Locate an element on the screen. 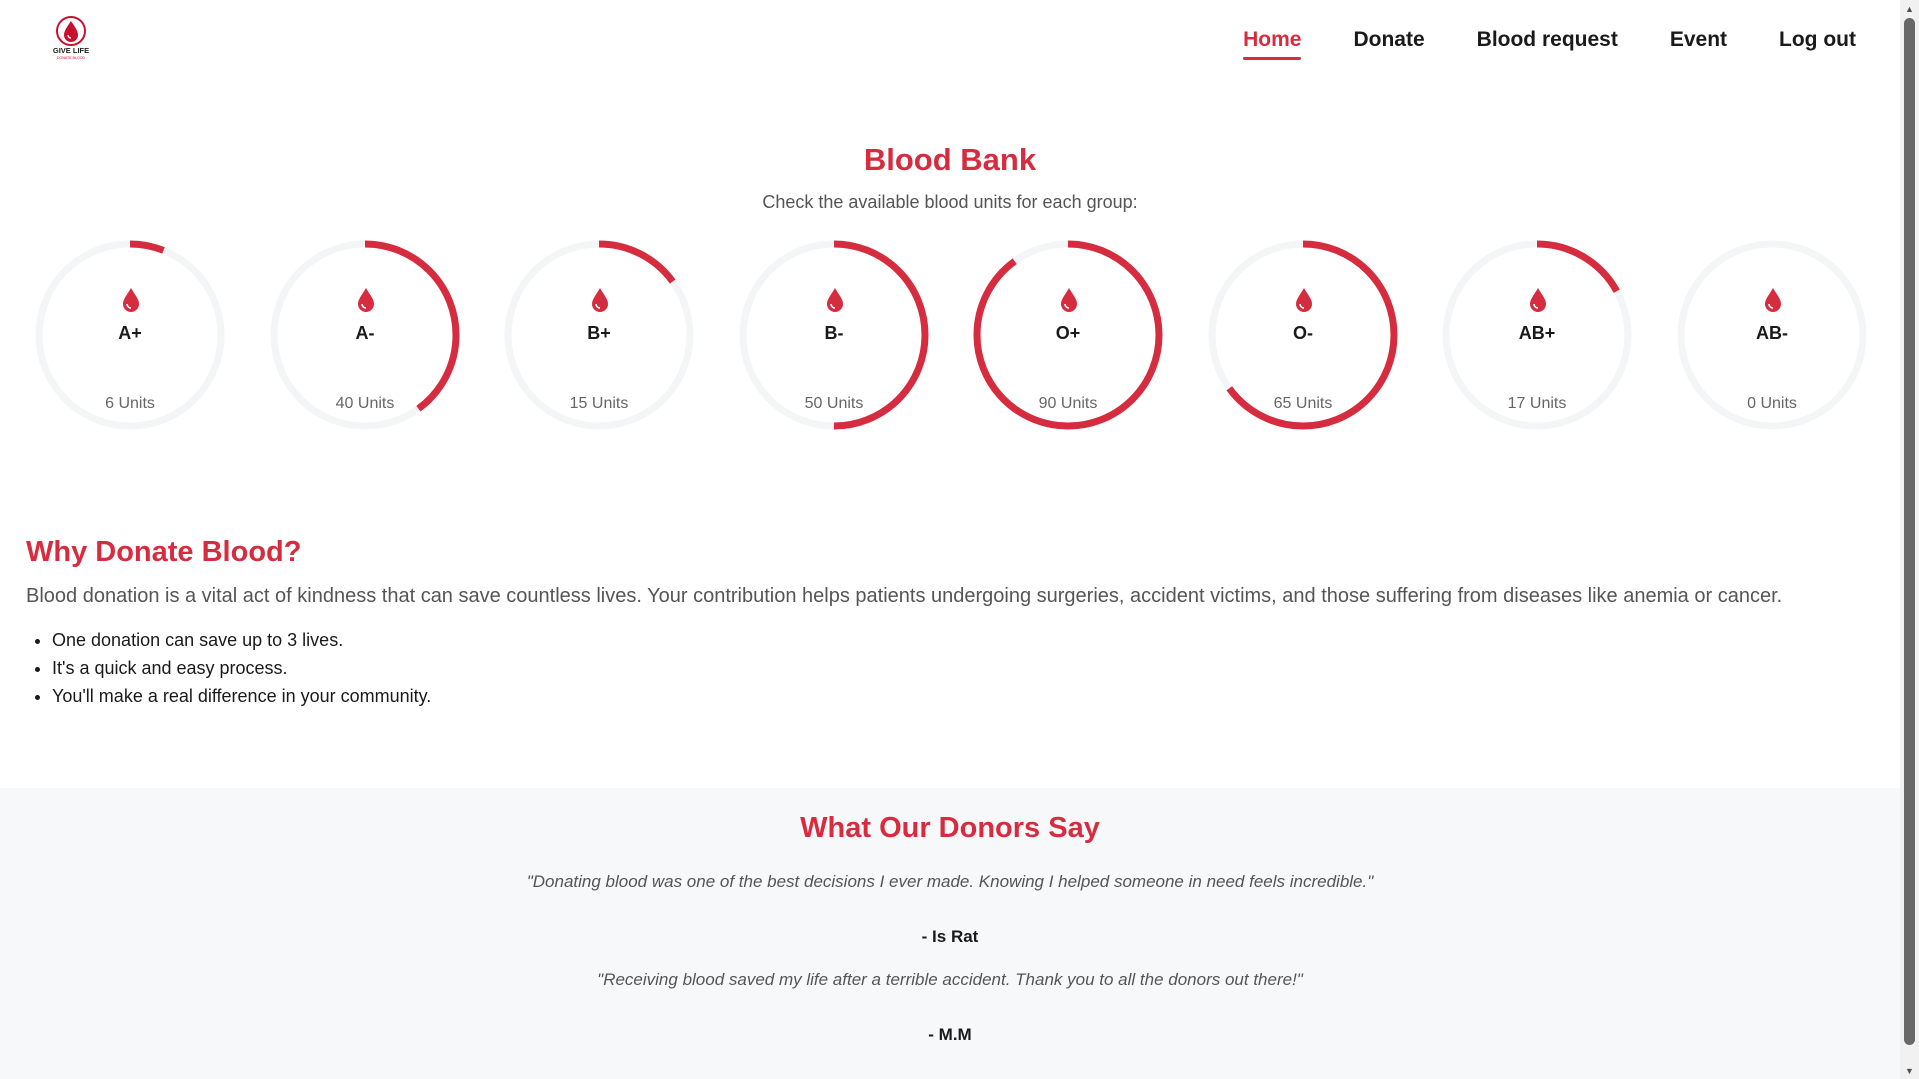 The image size is (1919, 1079). blood-group-label: B- is located at coordinates (834, 333).